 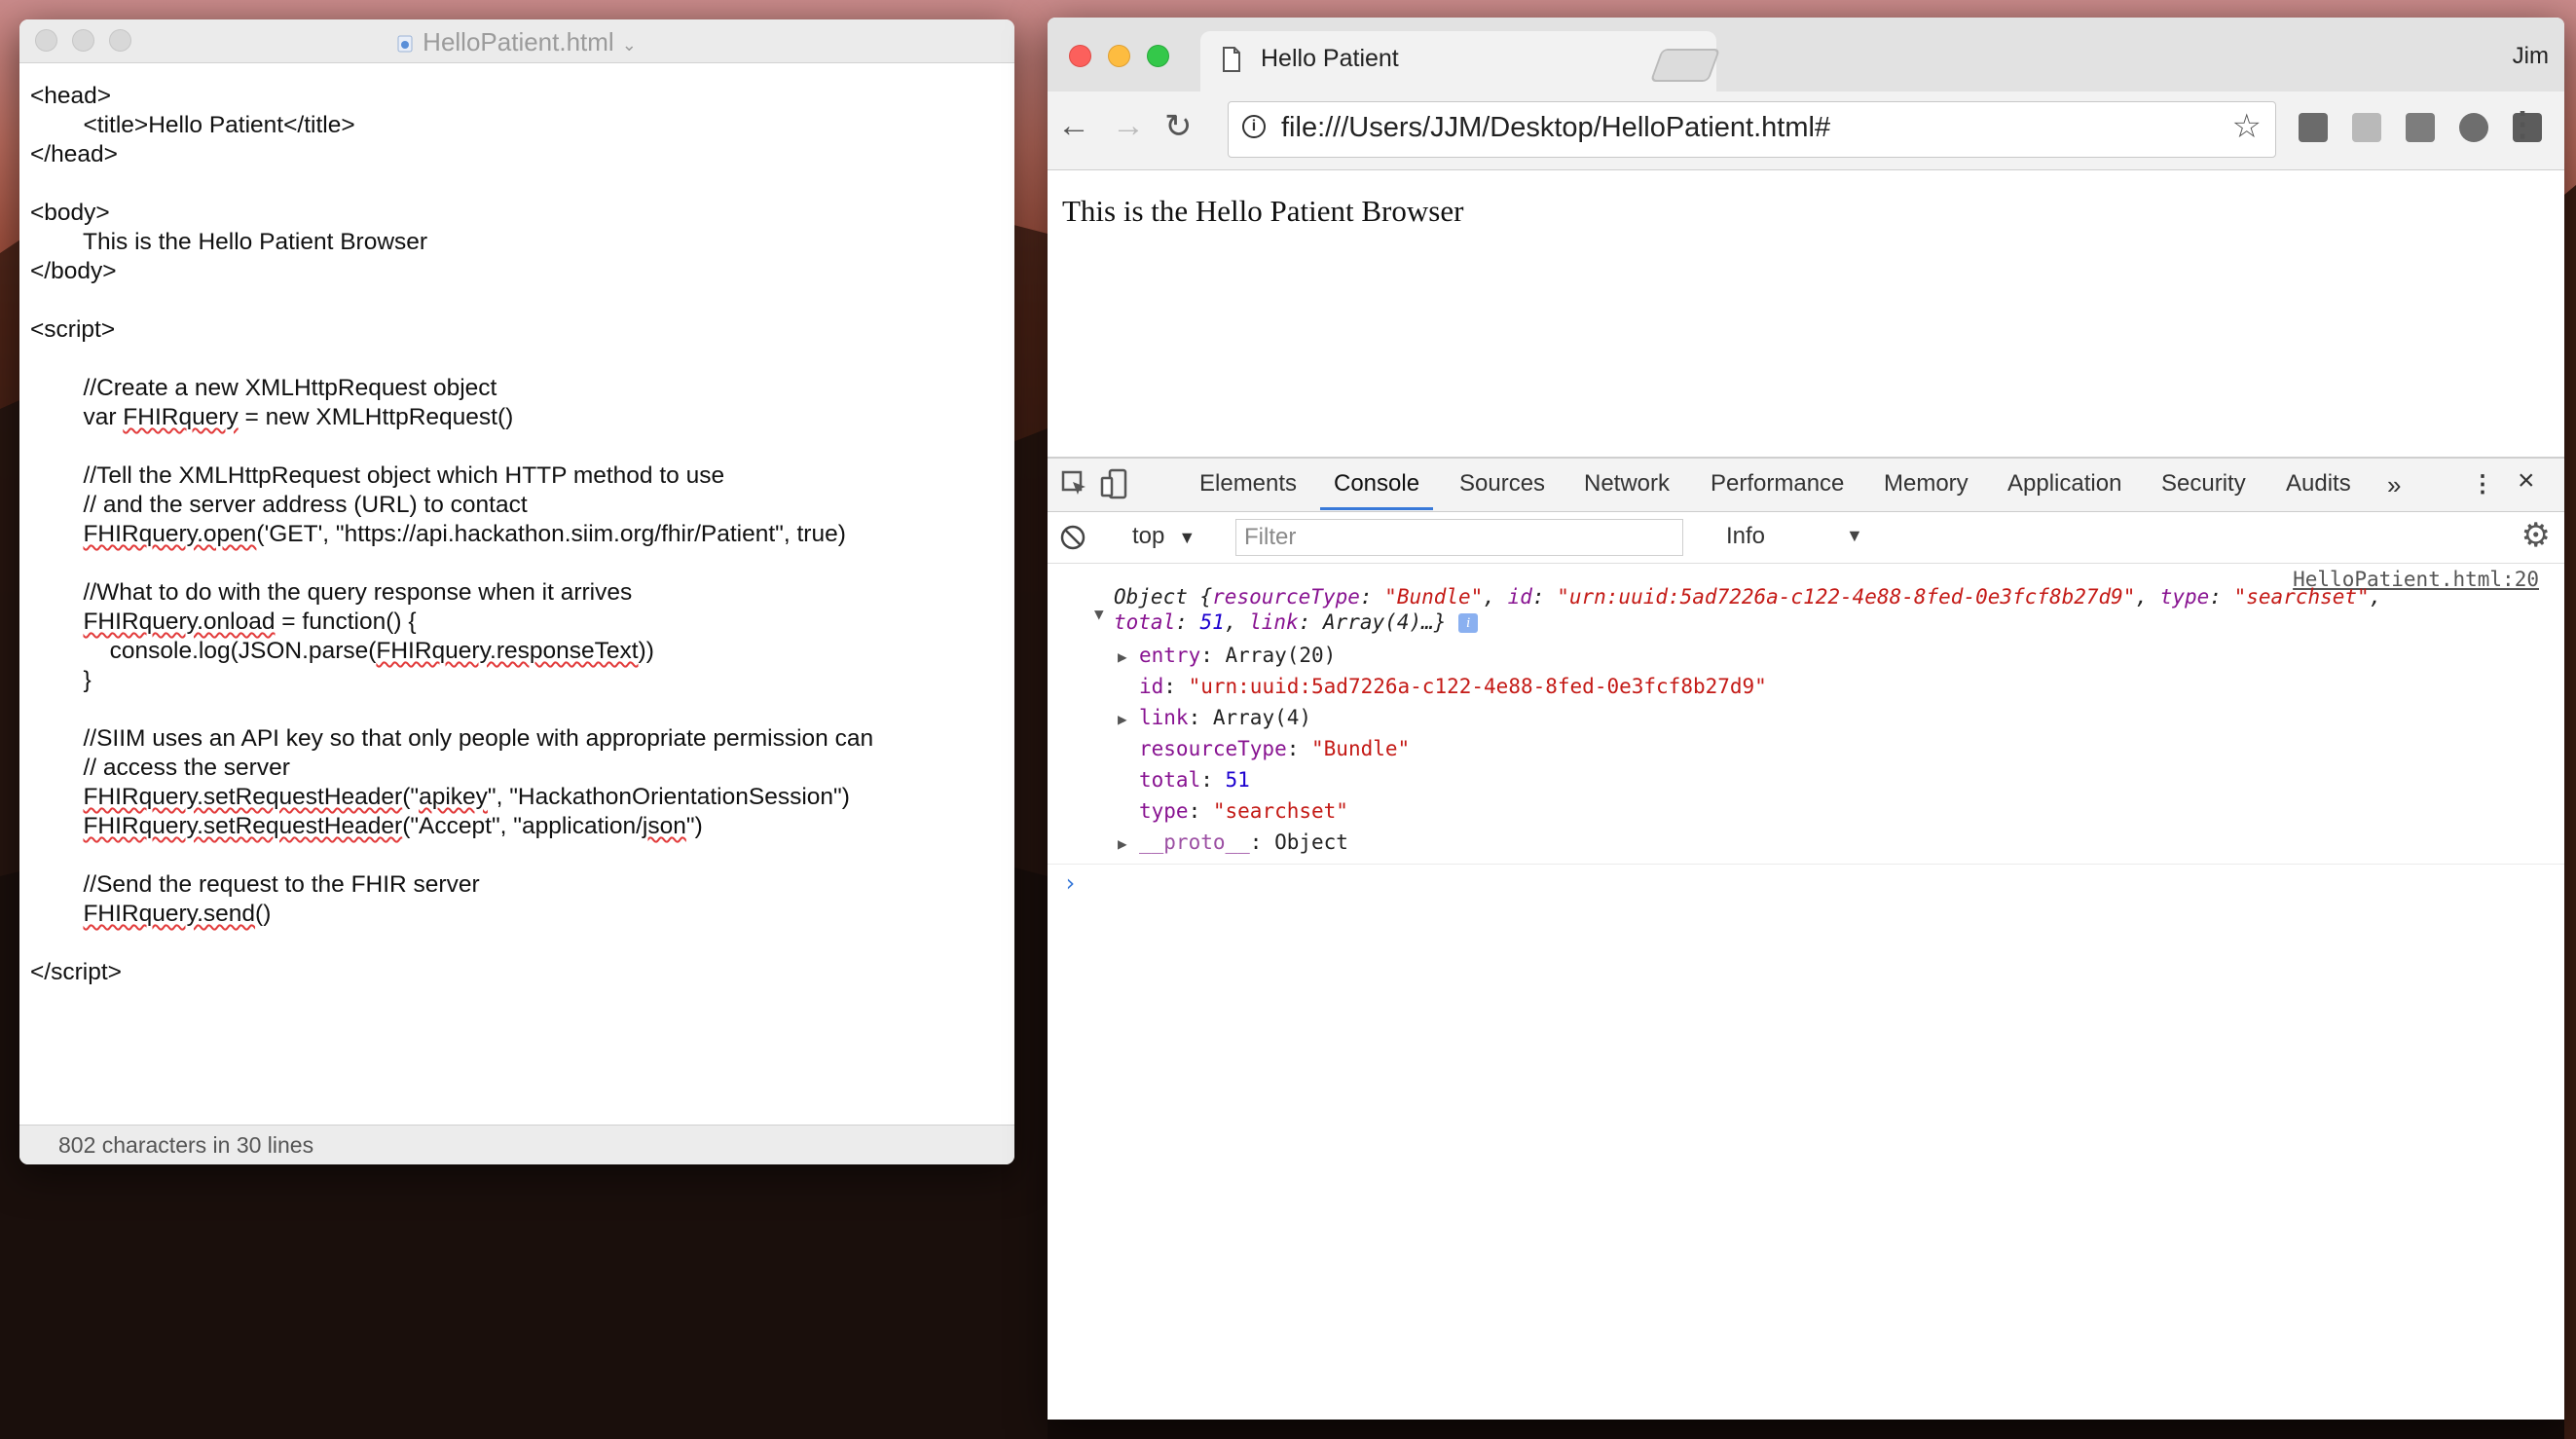 I want to click on console-divider, so click(x=1806, y=864).